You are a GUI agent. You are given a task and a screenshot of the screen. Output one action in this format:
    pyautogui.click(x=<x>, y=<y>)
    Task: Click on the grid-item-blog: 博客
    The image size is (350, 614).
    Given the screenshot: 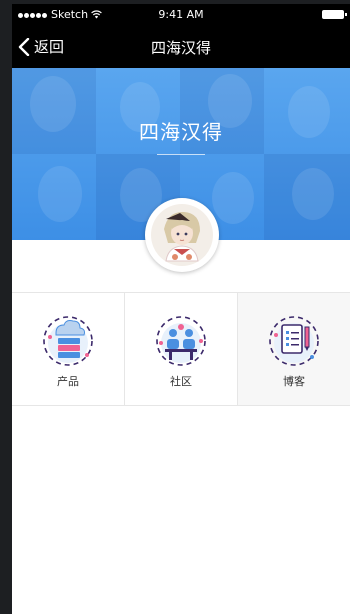 What is the action you would take?
    pyautogui.click(x=294, y=349)
    